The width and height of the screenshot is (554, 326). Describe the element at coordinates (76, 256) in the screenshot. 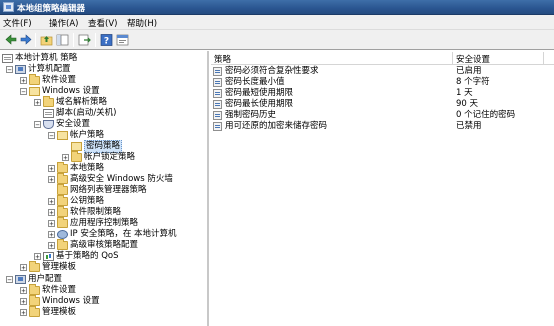

I see `tree-item-policy-qos: + 基于策略的 QoS` at that location.